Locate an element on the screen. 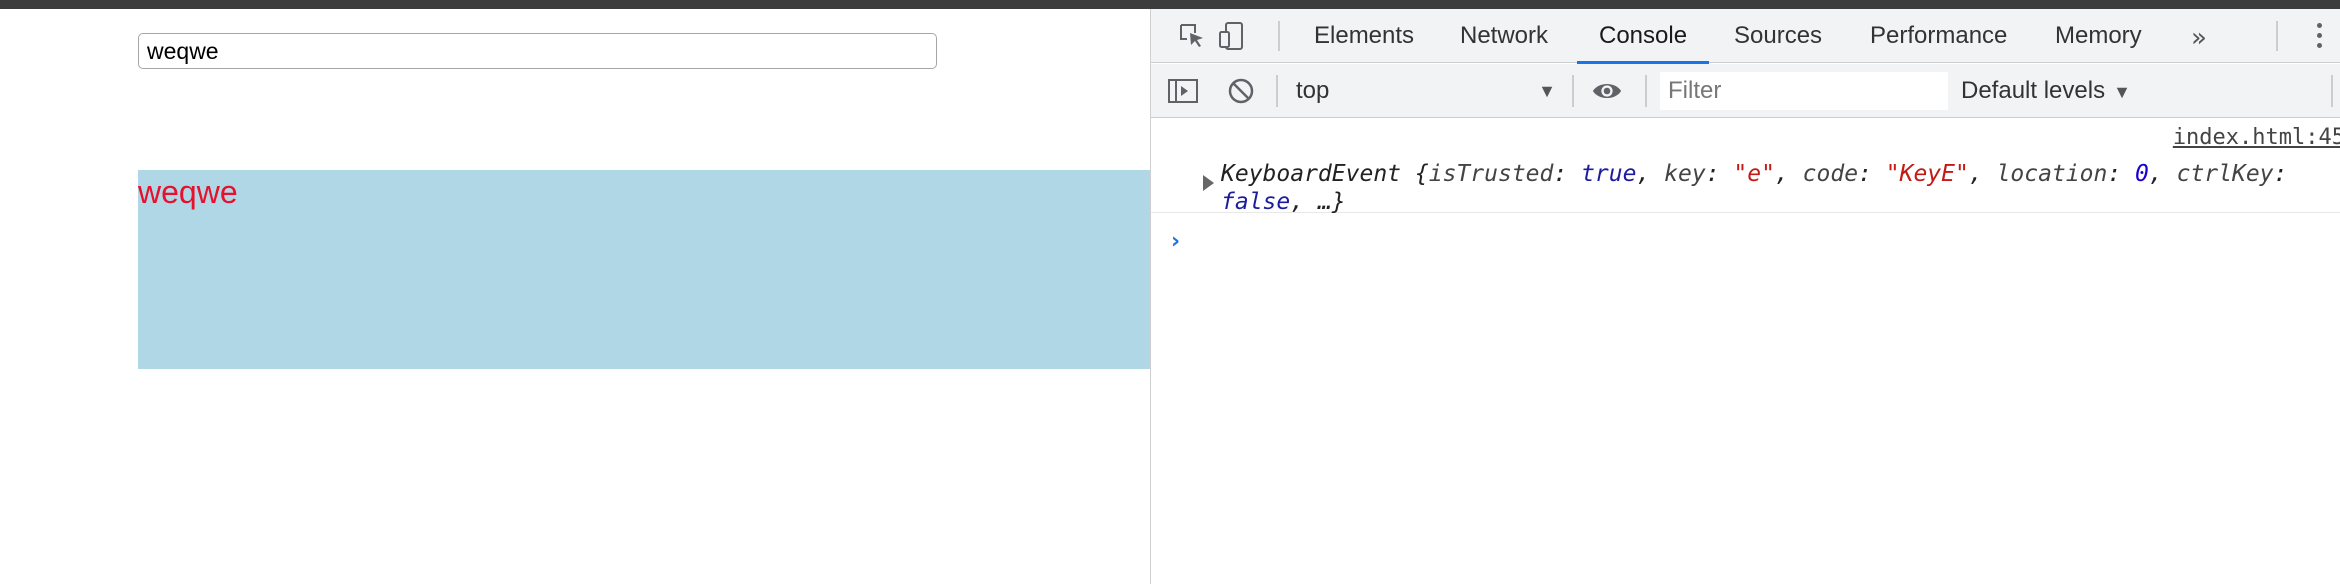  tab-network: Network is located at coordinates (1504, 36).